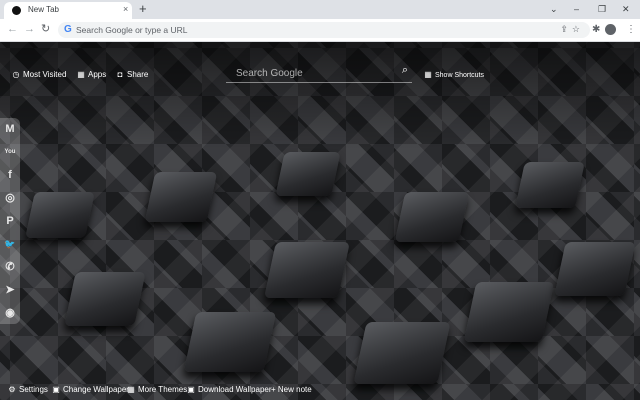  I want to click on search-input, so click(311, 73).